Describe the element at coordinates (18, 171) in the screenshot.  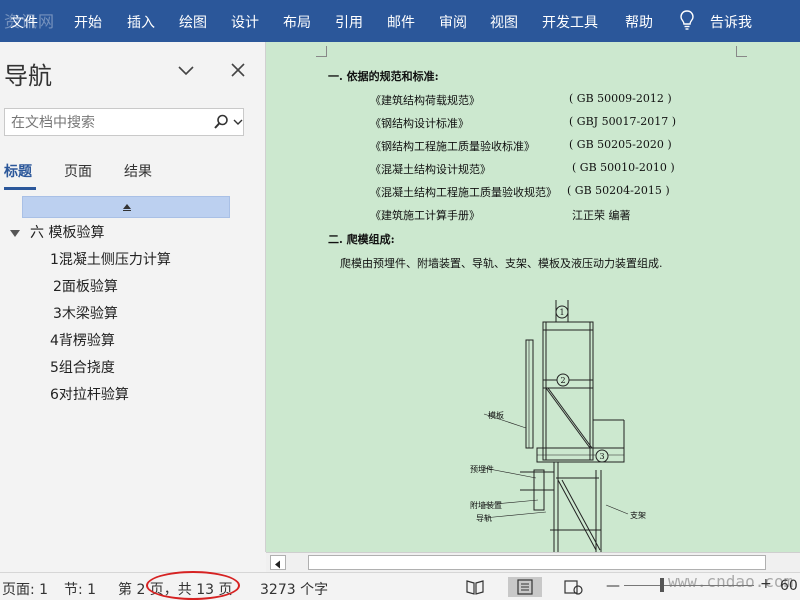
I see `tab-headings: 标题` at that location.